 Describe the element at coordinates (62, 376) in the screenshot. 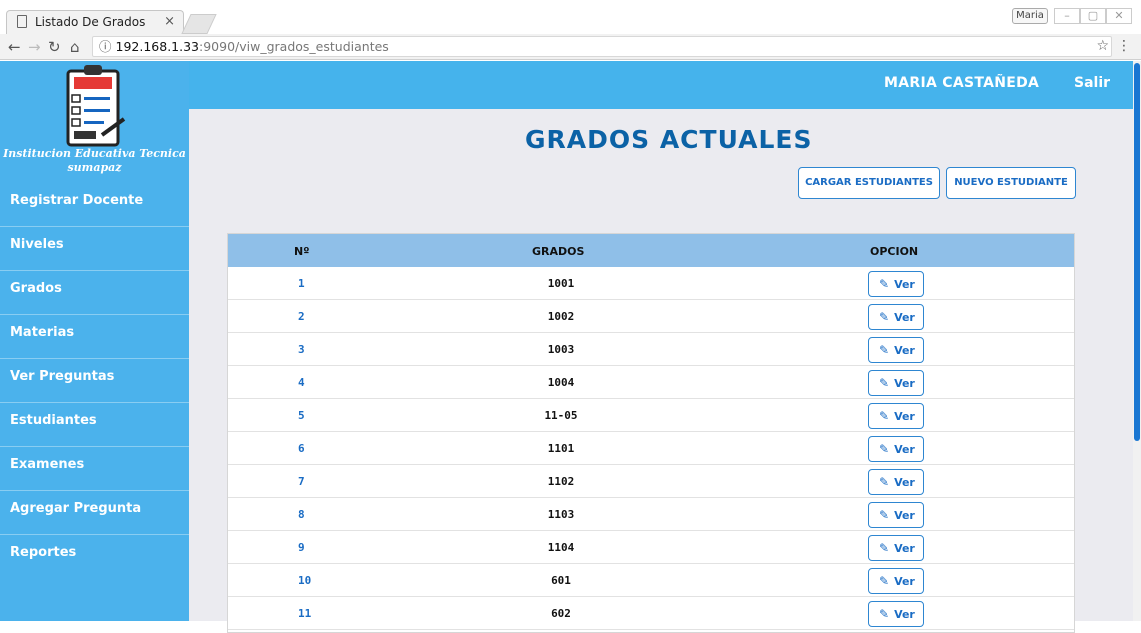

I see `sidebar-item-label: Ver Preguntas` at that location.